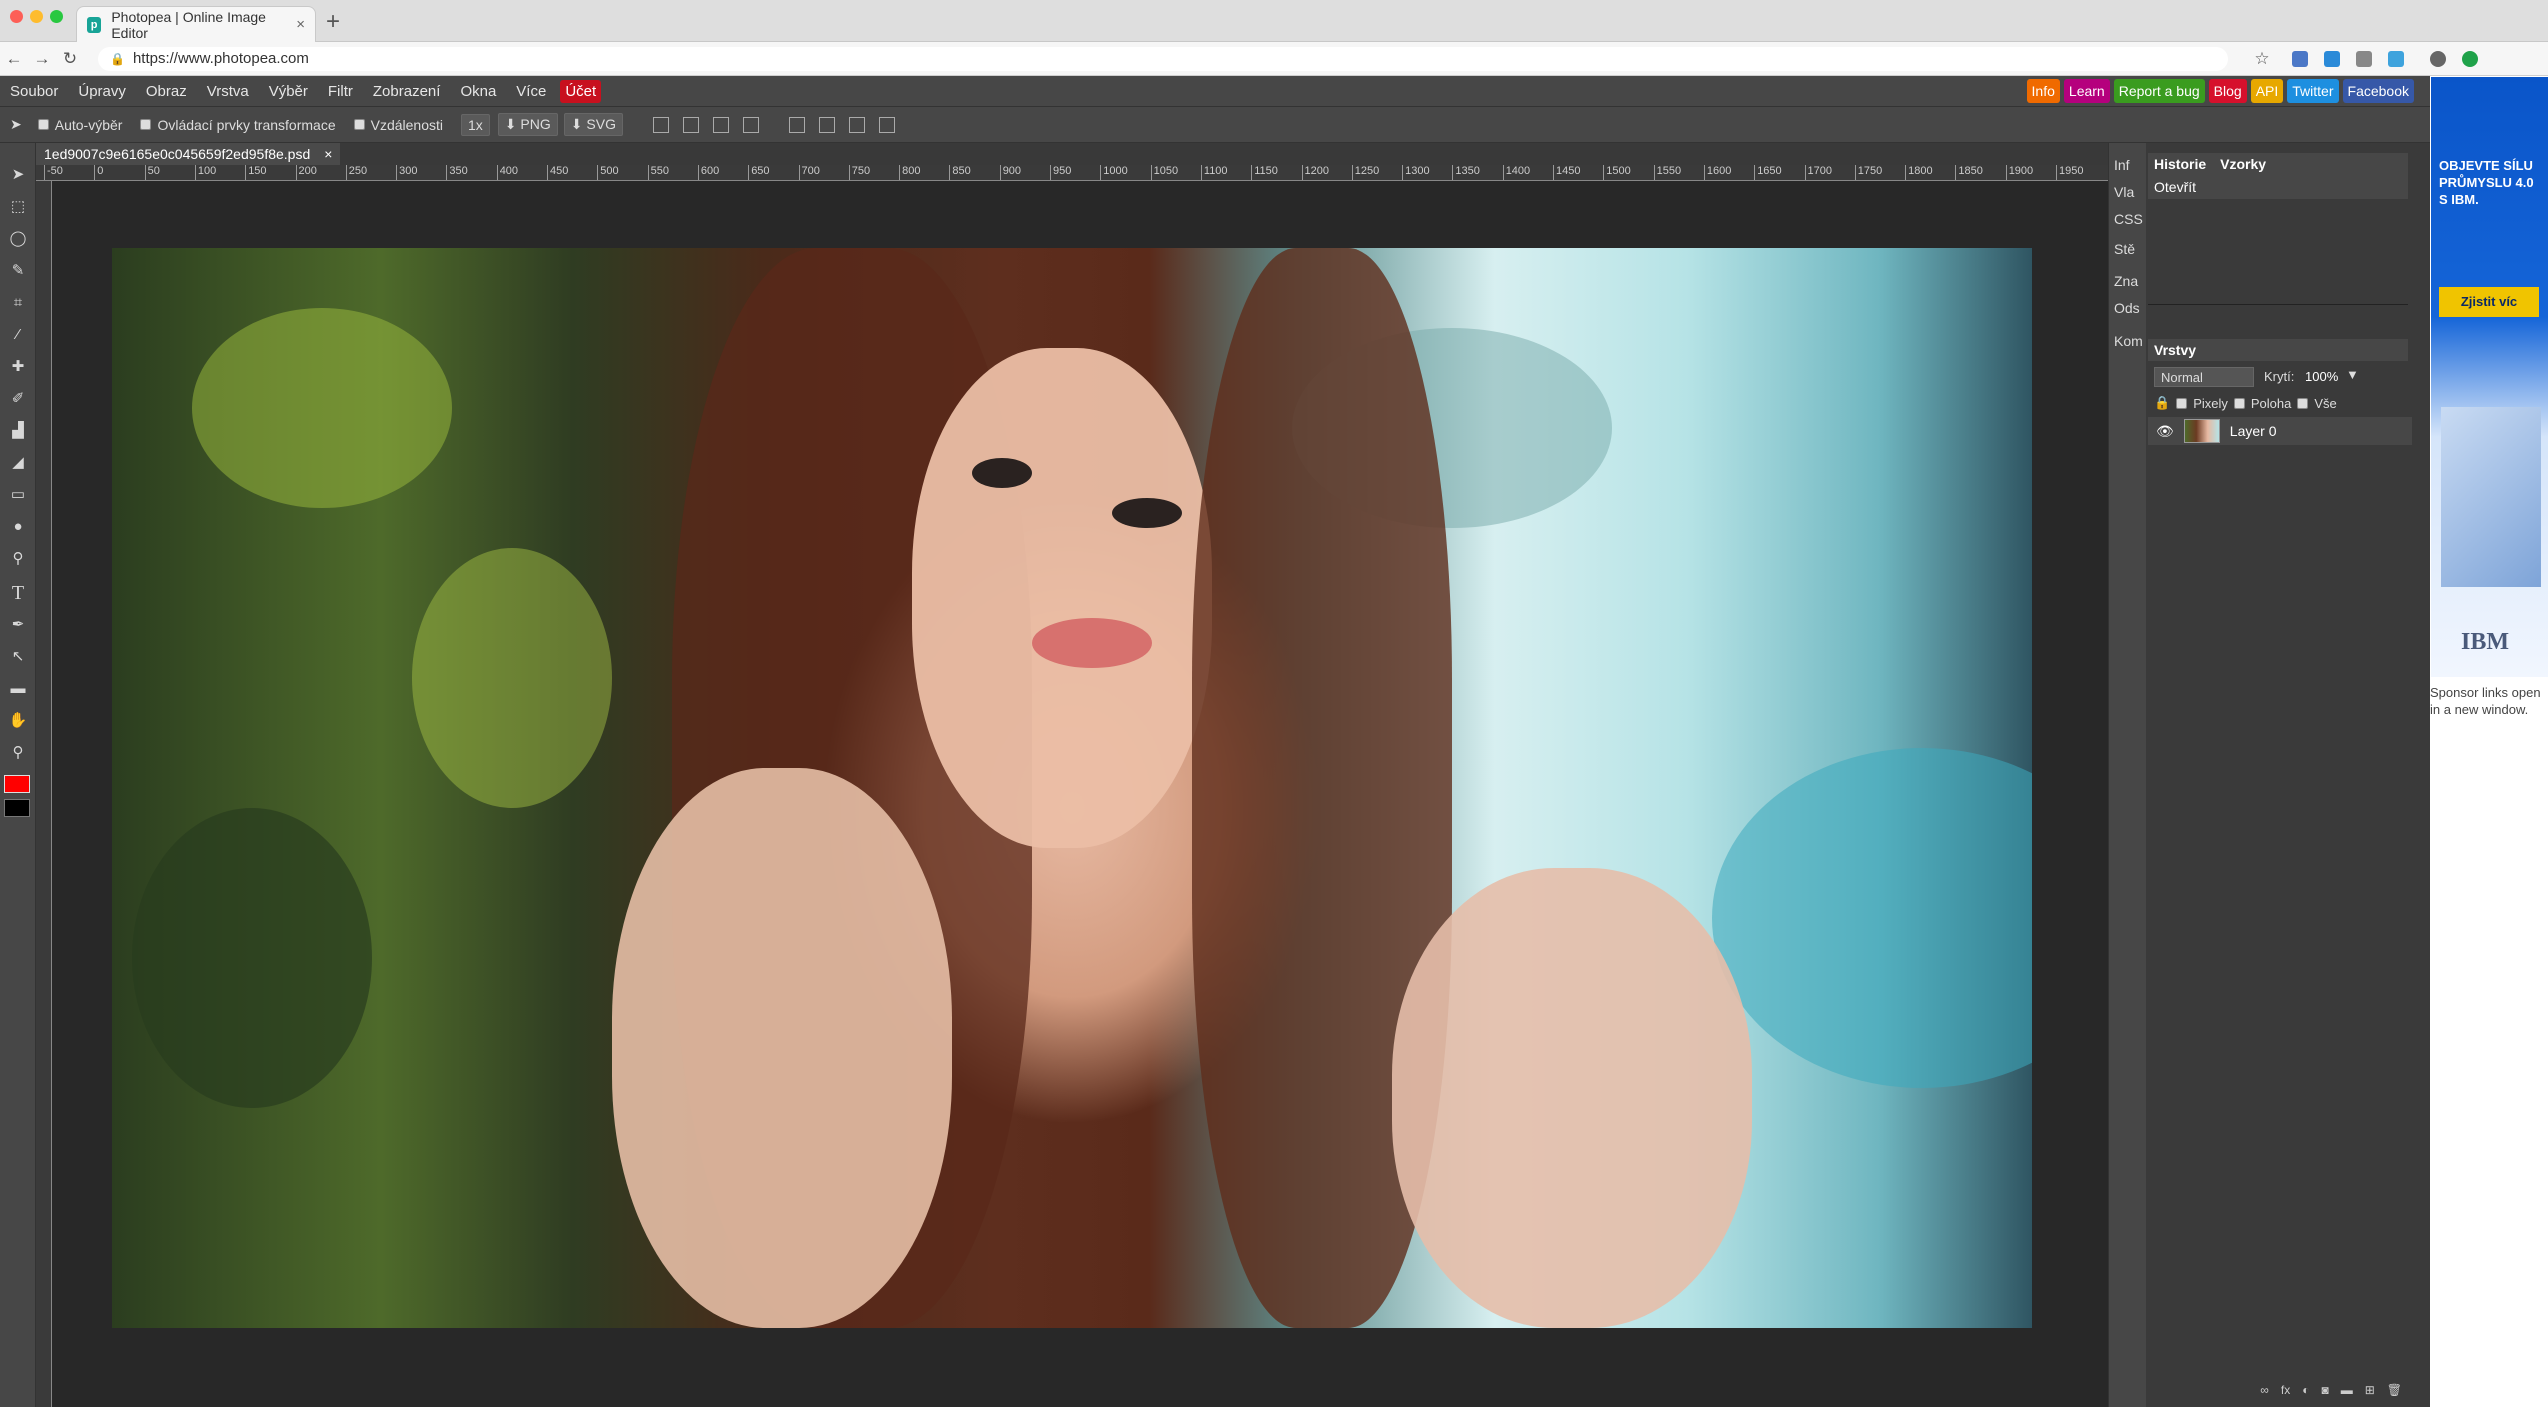 This screenshot has width=2548, height=1407. What do you see at coordinates (2122, 165) in the screenshot?
I see `side-tab-info: Inf` at bounding box center [2122, 165].